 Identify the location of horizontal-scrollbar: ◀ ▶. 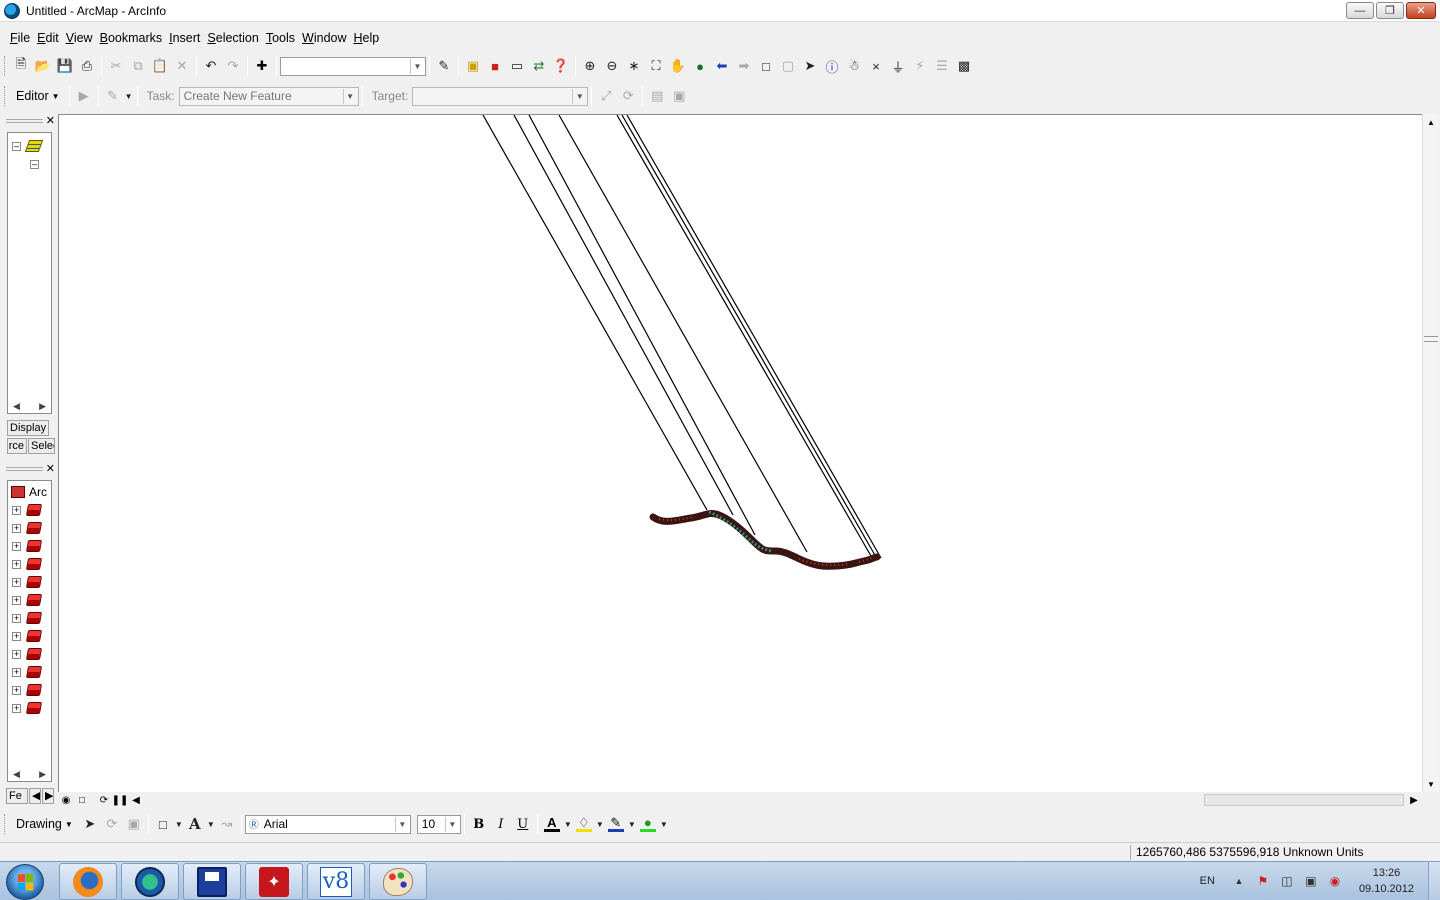
(29, 406).